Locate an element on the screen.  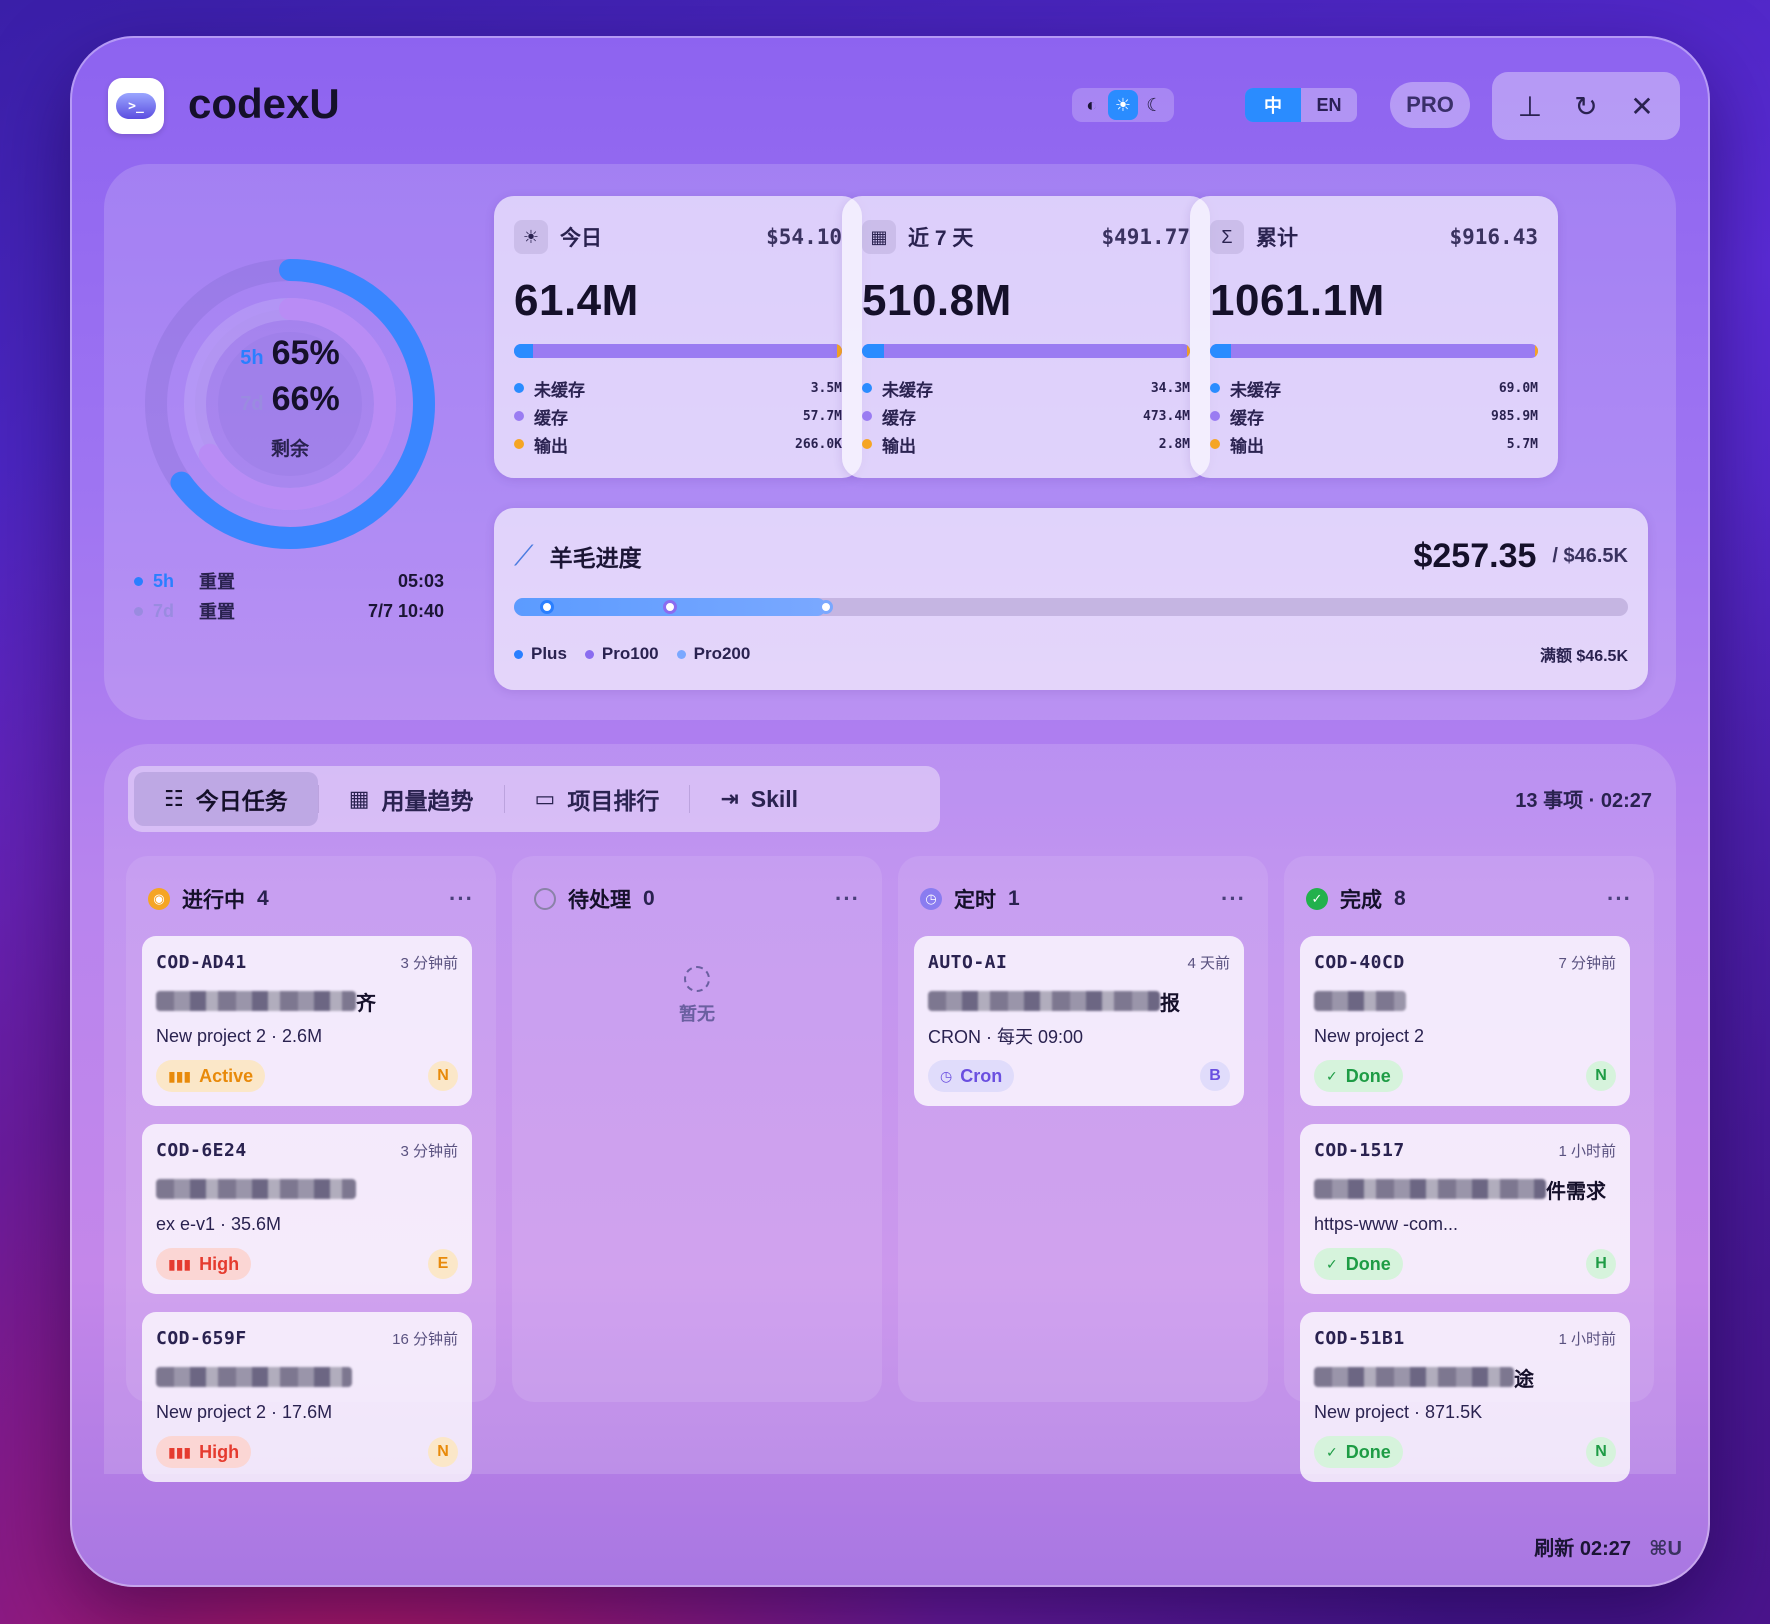
tier-node-pro100 is located at coordinates (669, 607).